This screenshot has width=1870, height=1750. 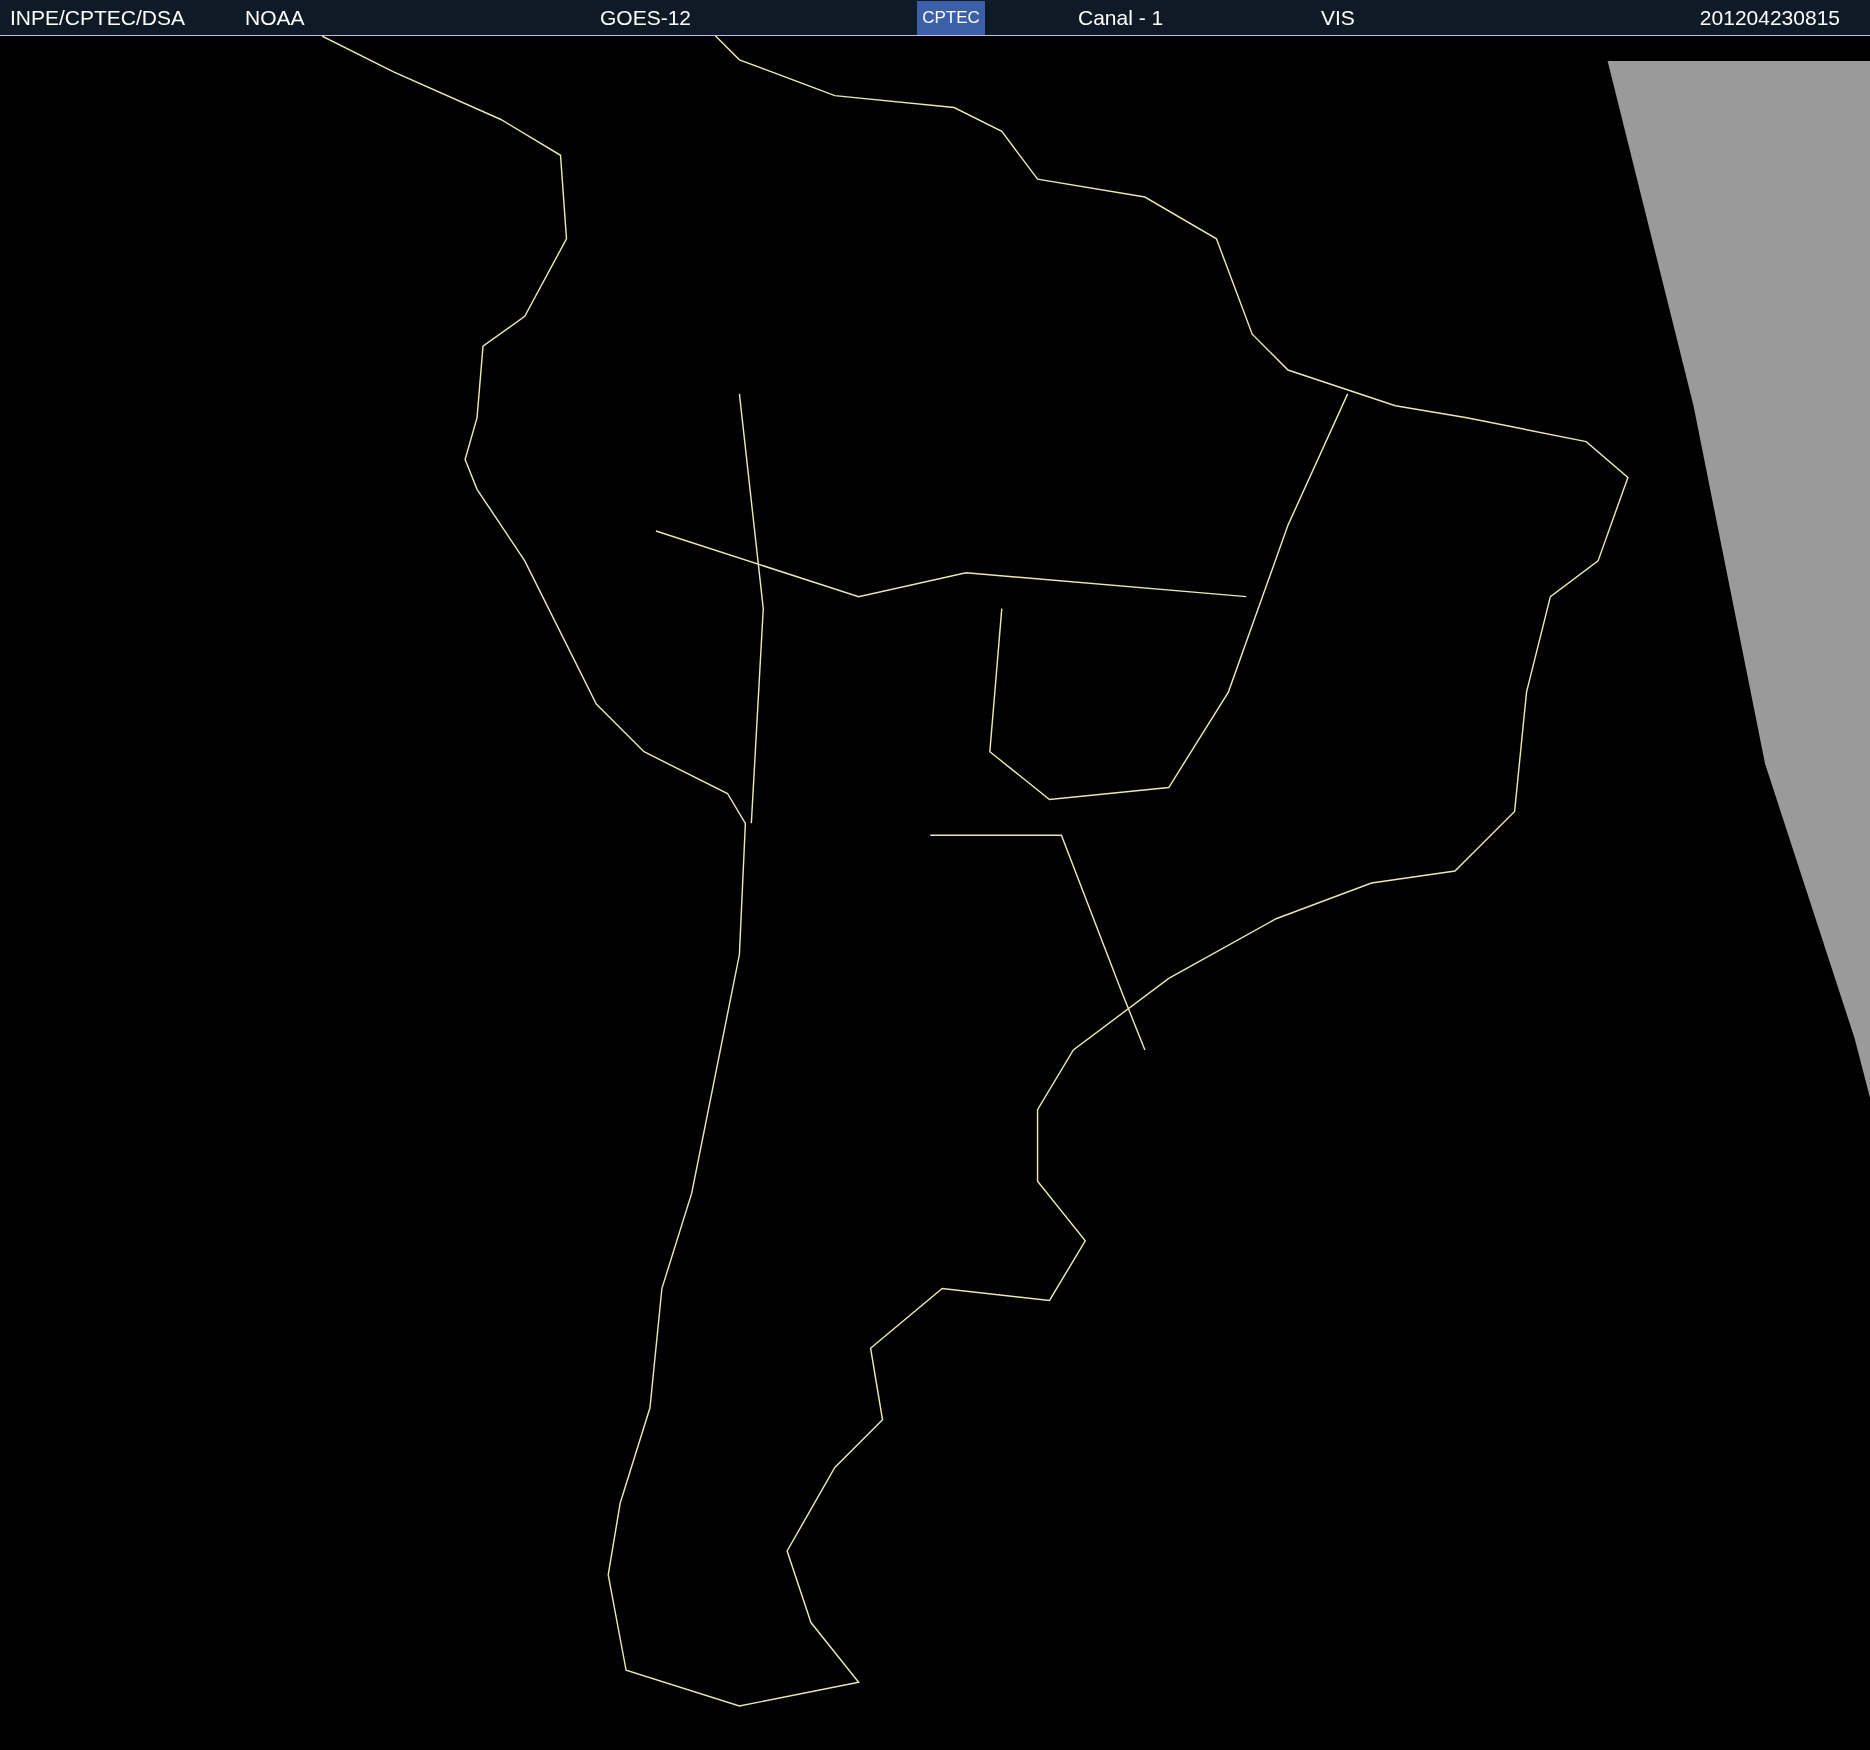 What do you see at coordinates (951, 17) in the screenshot?
I see `cptec-logo: CPTEC` at bounding box center [951, 17].